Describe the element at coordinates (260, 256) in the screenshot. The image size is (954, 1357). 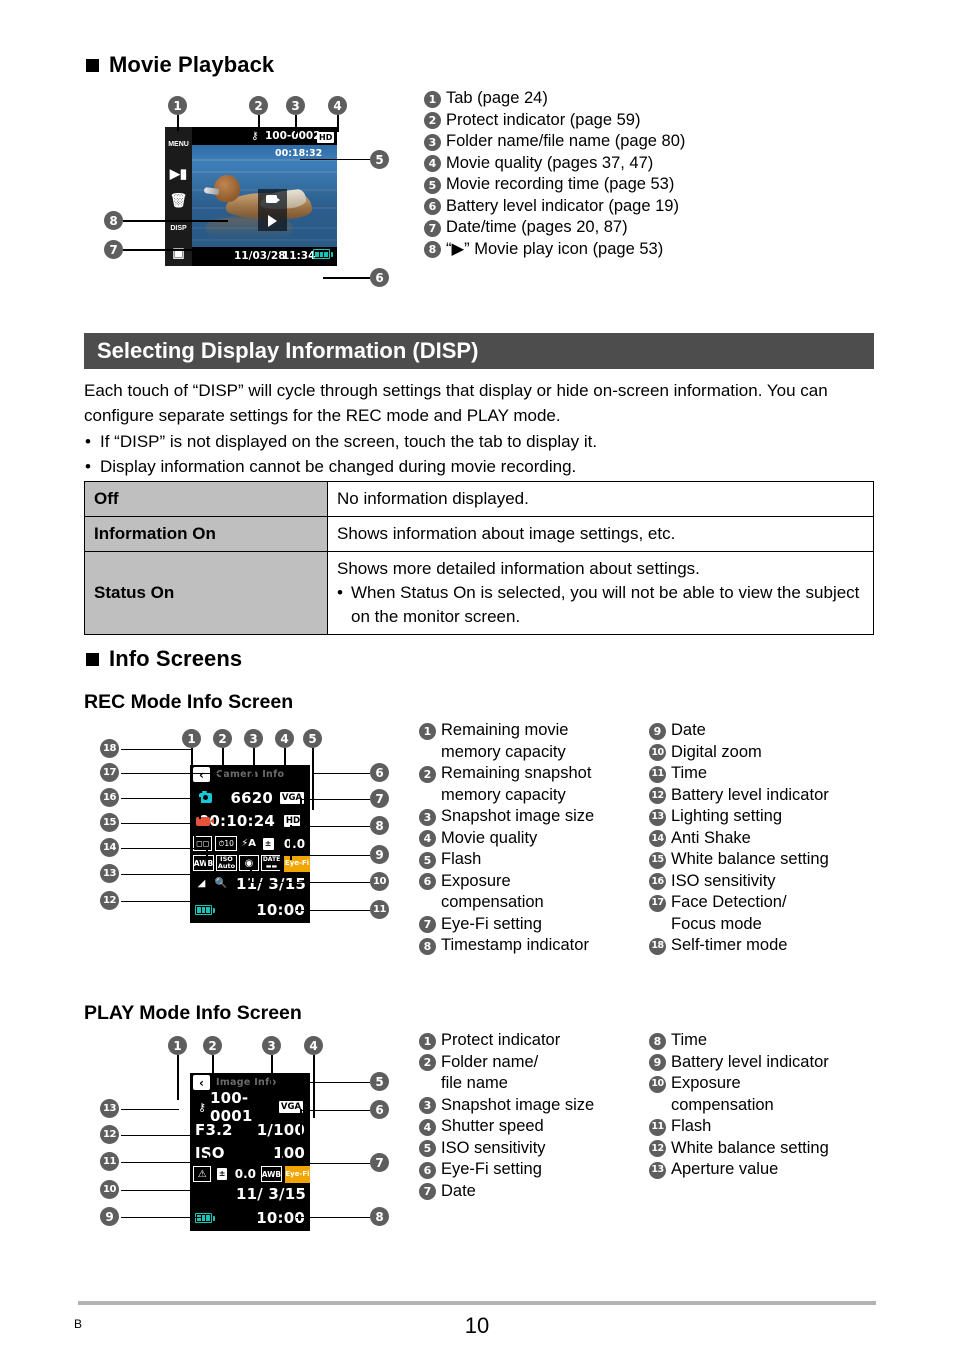
I see `lcd-date: 11/03/28` at that location.